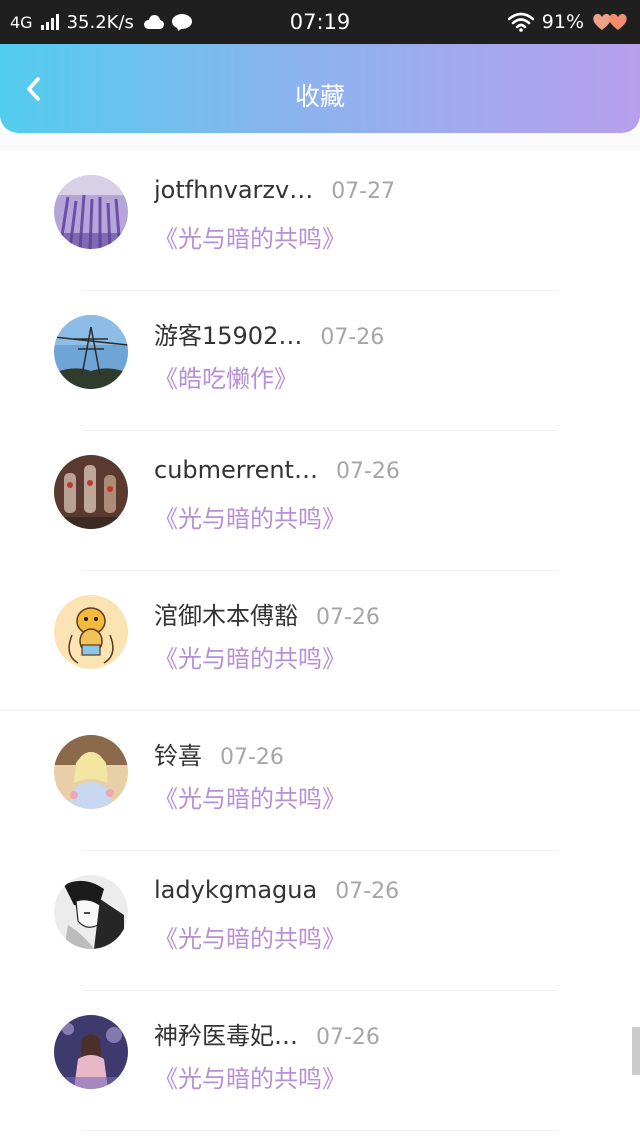 The width and height of the screenshot is (640, 1138). What do you see at coordinates (49, 22) in the screenshot?
I see `signal-icon` at bounding box center [49, 22].